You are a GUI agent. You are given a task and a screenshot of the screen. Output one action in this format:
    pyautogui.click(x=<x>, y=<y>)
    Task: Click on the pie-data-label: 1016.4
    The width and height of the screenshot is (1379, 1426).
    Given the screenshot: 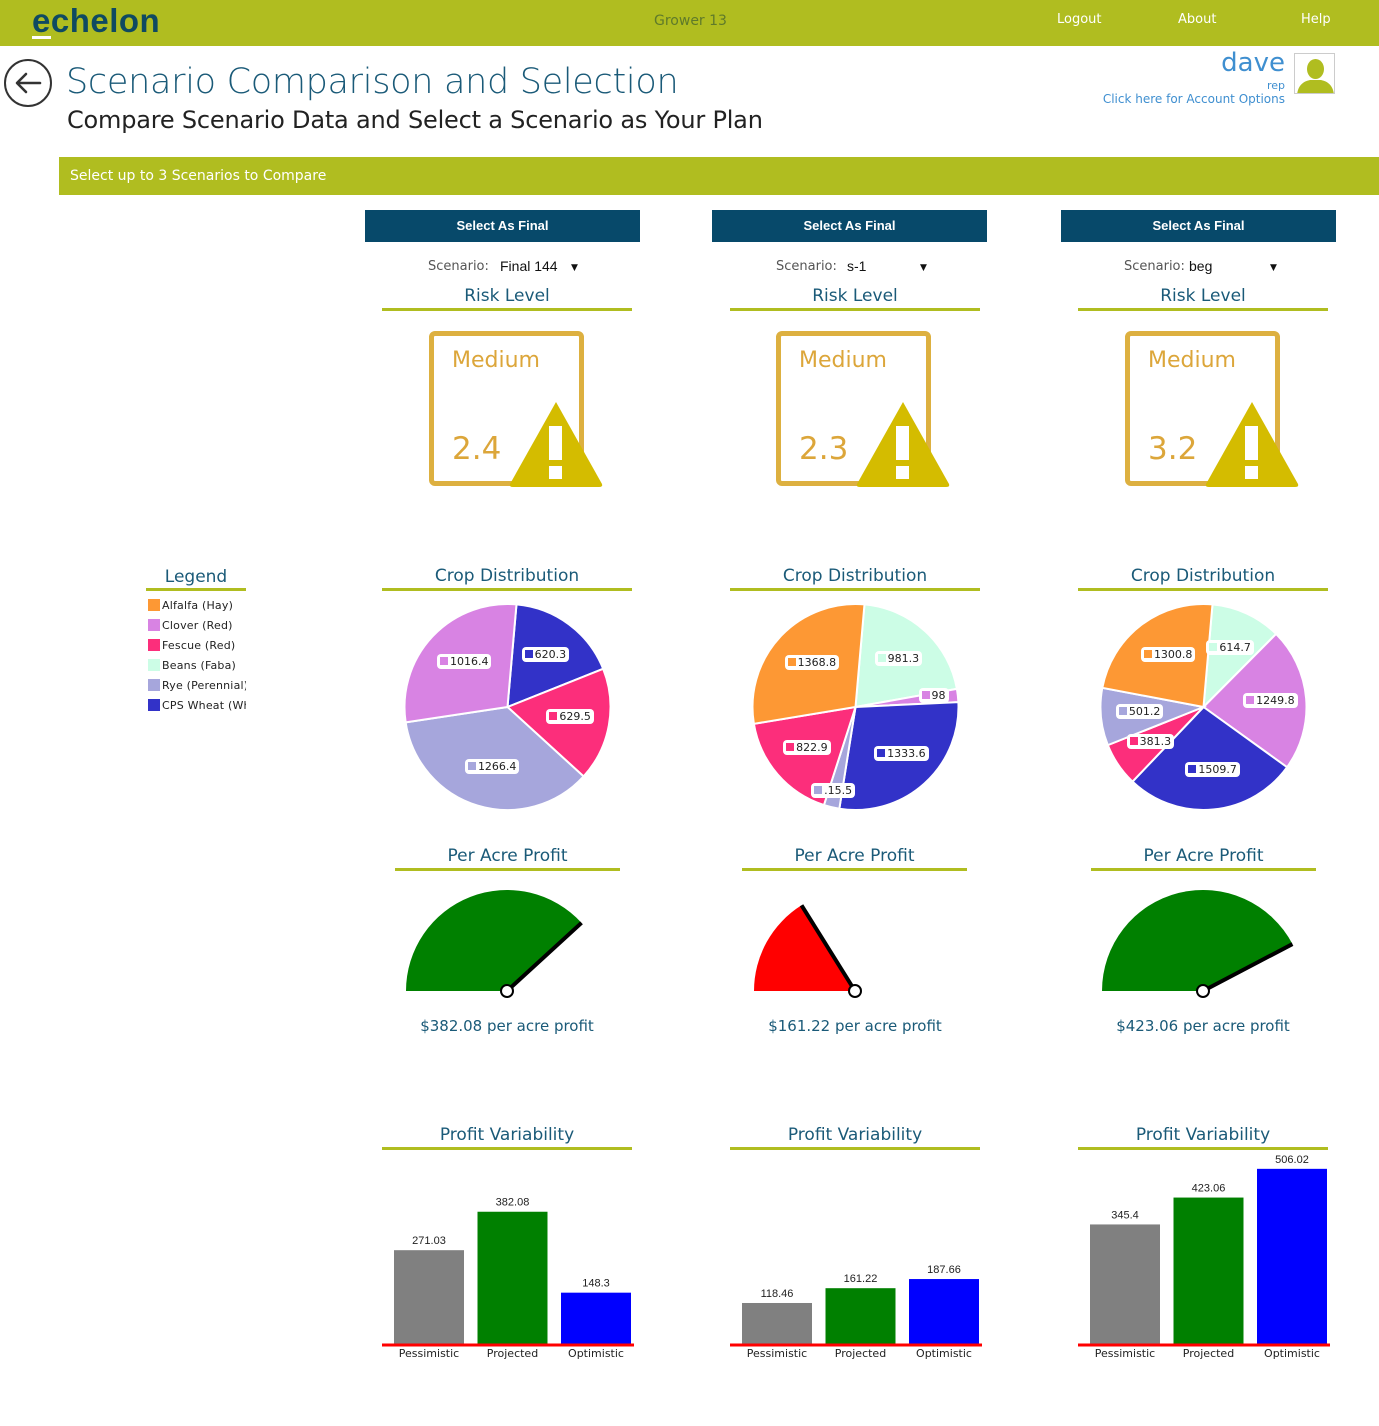 What is the action you would take?
    pyautogui.click(x=464, y=662)
    